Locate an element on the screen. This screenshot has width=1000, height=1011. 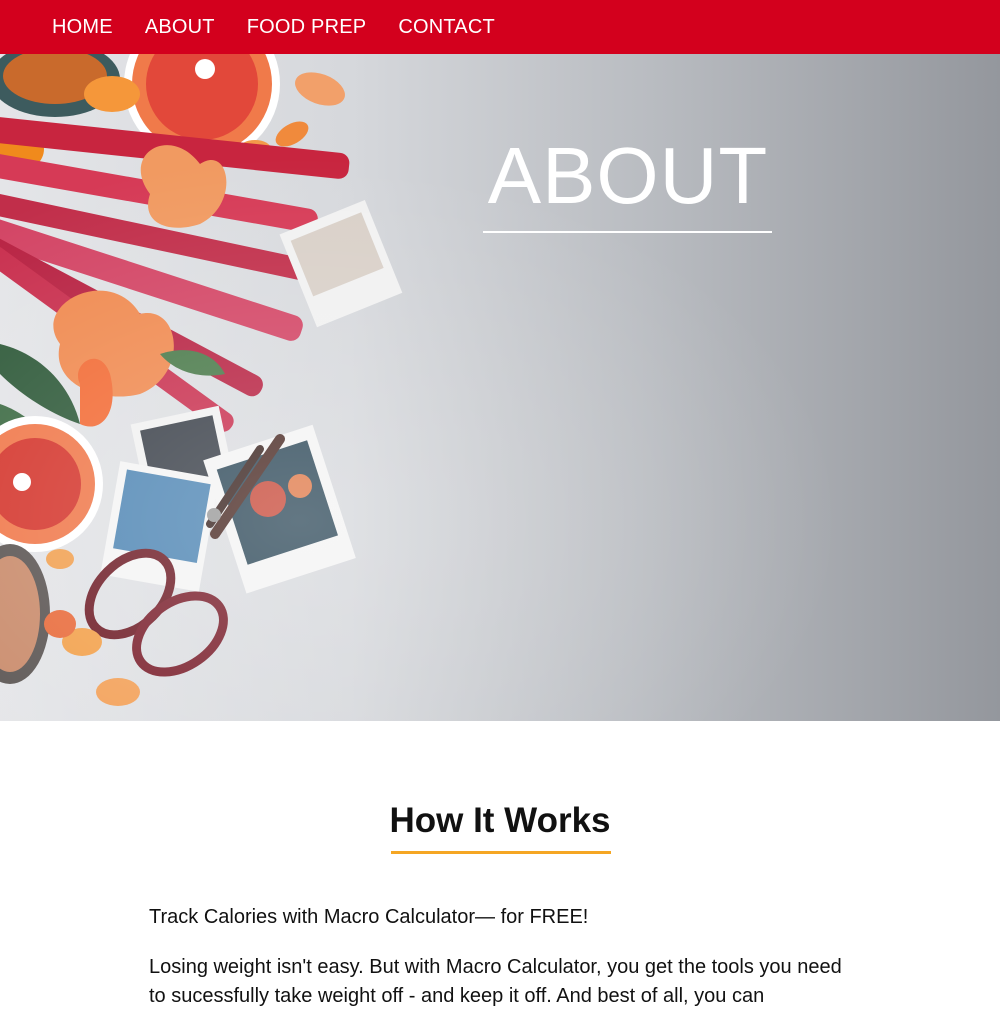
nav-link-food-prep: FOOD PREP is located at coordinates (307, 27).